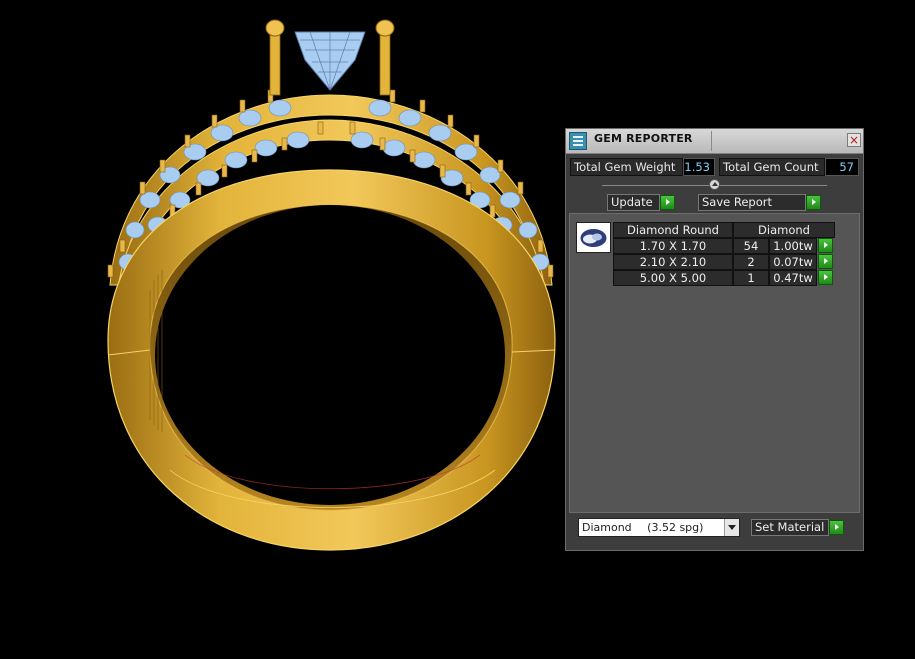 This screenshot has height=659, width=915. What do you see at coordinates (673, 278) in the screenshot?
I see `row-size: 5.00 X 5.00` at bounding box center [673, 278].